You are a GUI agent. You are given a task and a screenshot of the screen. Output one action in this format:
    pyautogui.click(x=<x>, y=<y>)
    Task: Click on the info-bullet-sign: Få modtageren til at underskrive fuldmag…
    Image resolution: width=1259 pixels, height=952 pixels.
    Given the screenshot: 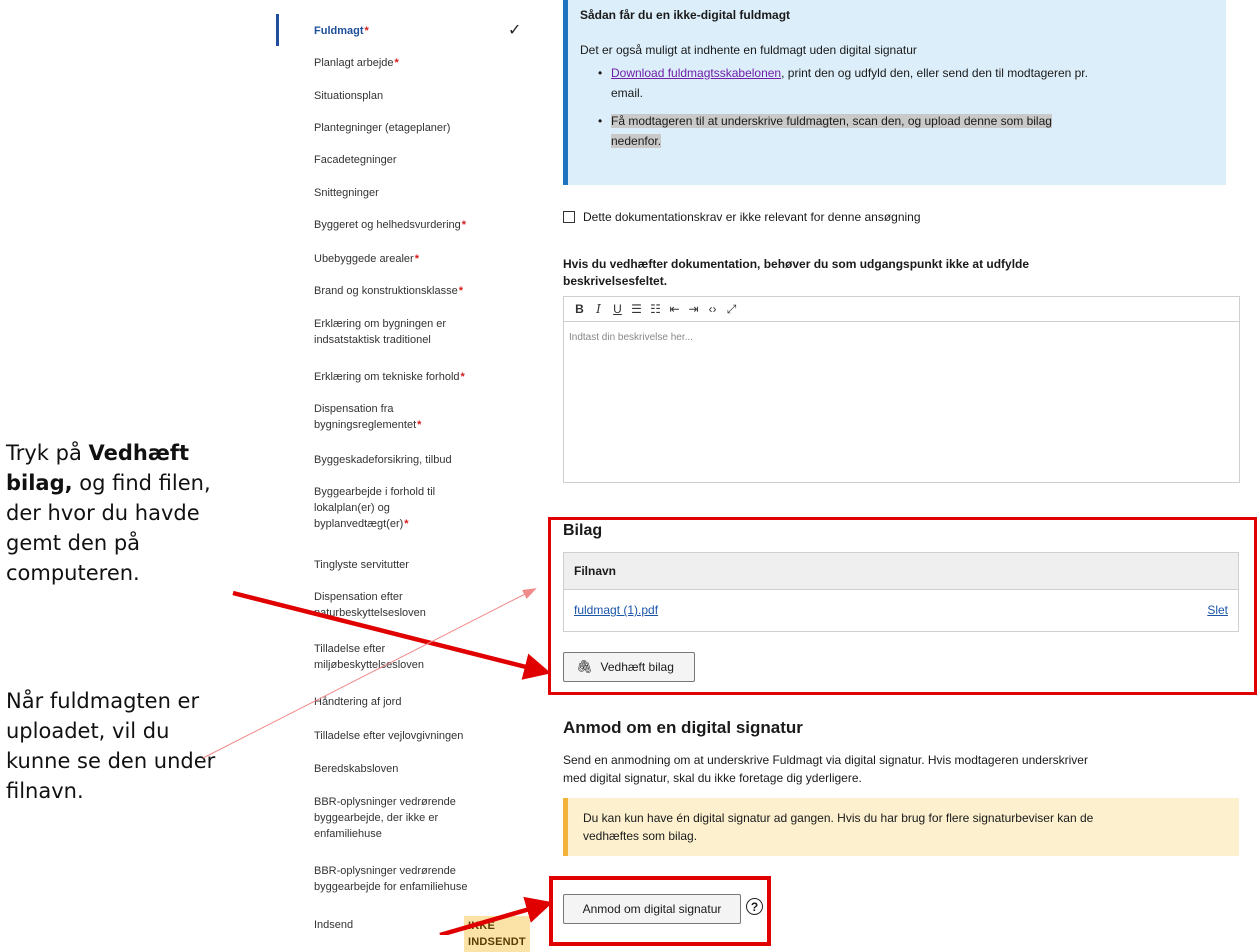 What is the action you would take?
    pyautogui.click(x=848, y=131)
    